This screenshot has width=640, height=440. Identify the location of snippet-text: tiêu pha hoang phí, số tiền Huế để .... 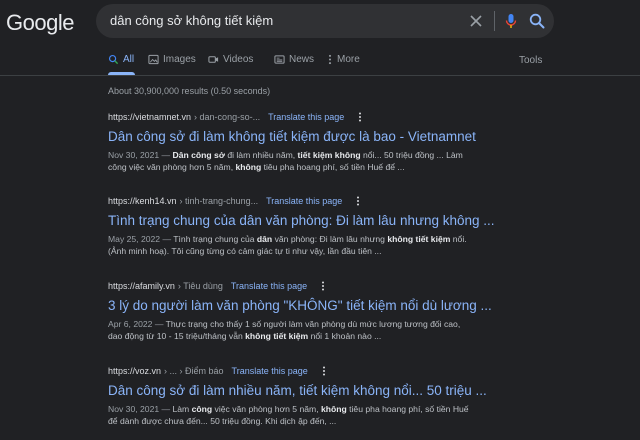
(333, 167).